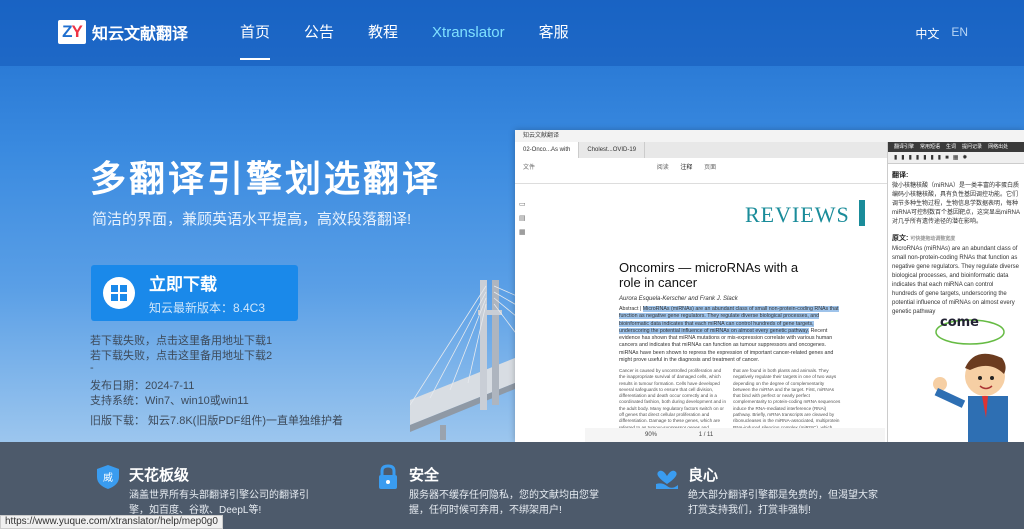  I want to click on download-title: 立即下载, so click(183, 284).